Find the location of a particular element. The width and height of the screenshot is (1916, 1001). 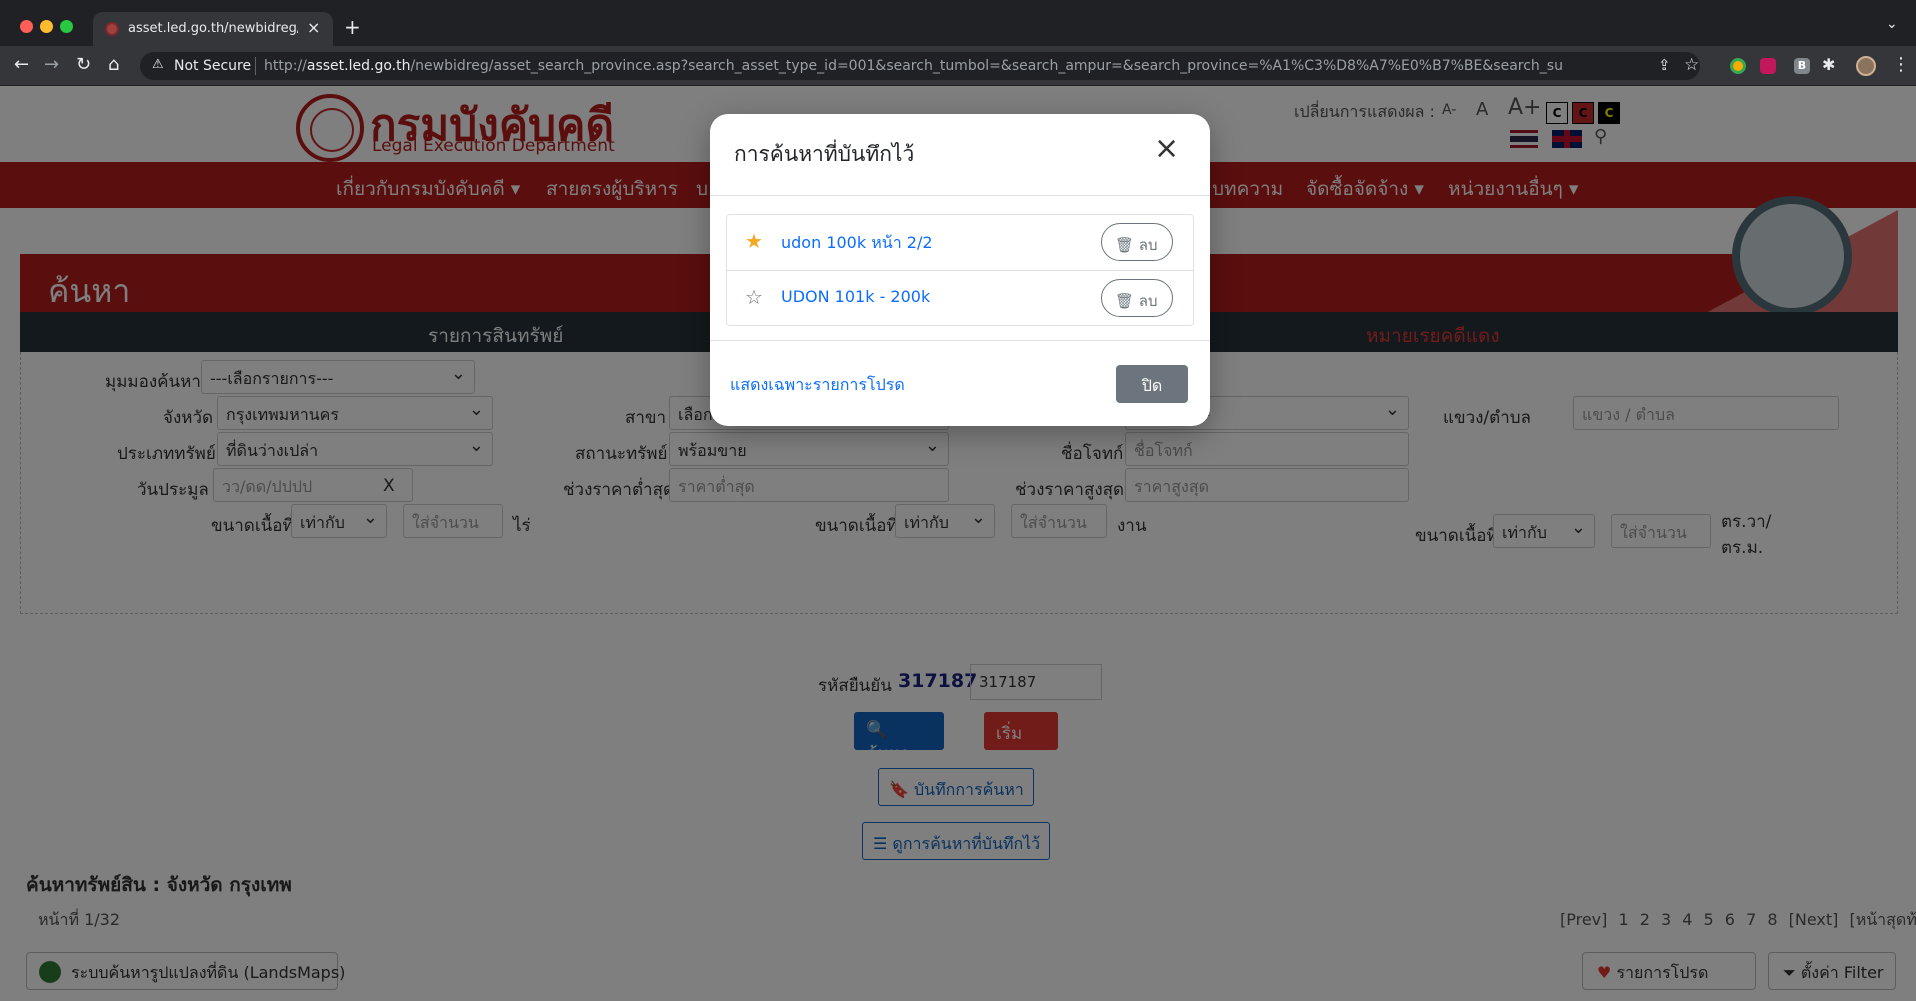

browser-tab: asset.led.go.th/newbidreg/asse × is located at coordinates (213, 29).